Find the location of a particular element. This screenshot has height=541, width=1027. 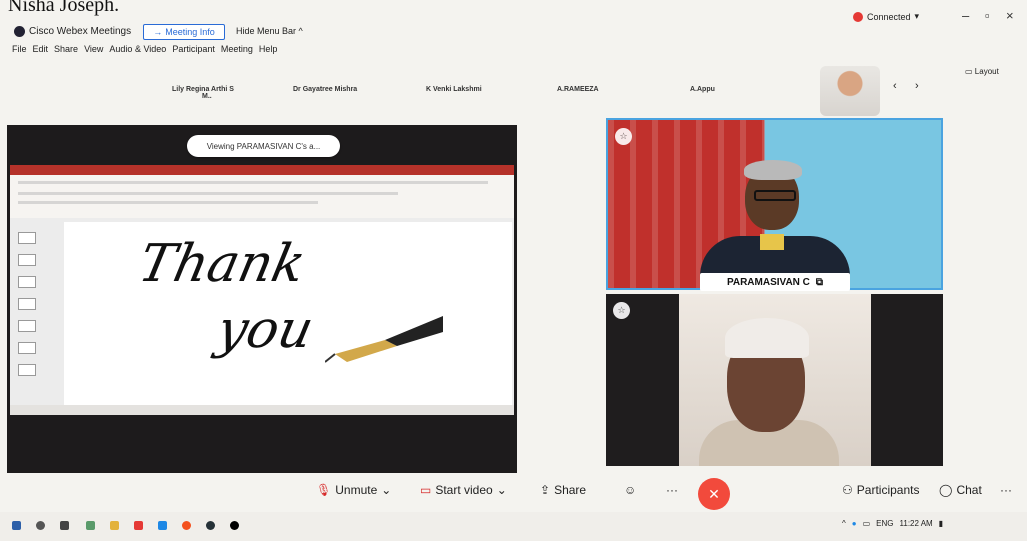

start-video-button: ▭ Start video ⌄ is located at coordinates (463, 490).